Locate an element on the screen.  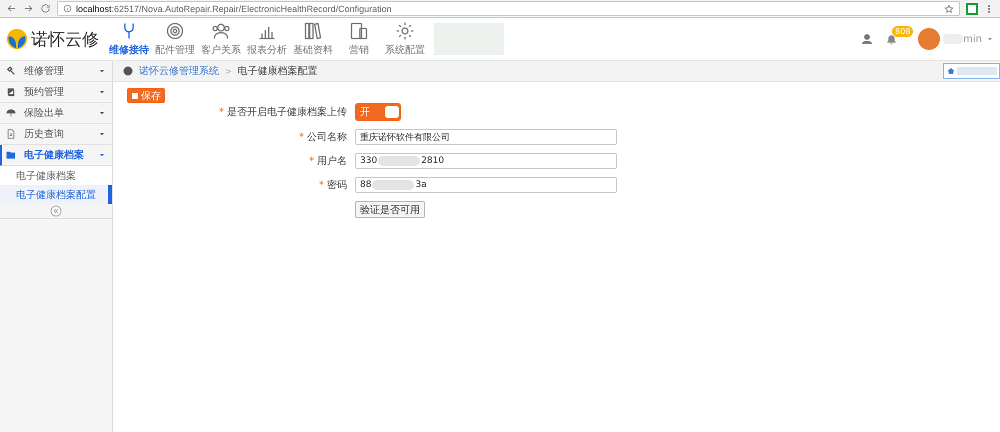
url-text: localhost:62517/Nova.AutoRepair.Repair/ElectronicHealthRecord/Configuration is located at coordinates (234, 9).